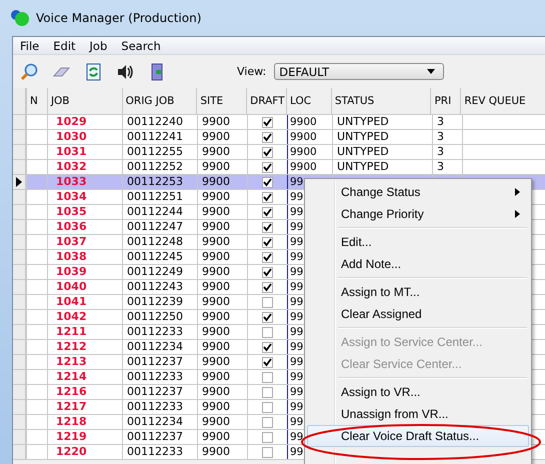 The width and height of the screenshot is (545, 464). What do you see at coordinates (159, 302) in the screenshot?
I see `table-cell: 00112239` at bounding box center [159, 302].